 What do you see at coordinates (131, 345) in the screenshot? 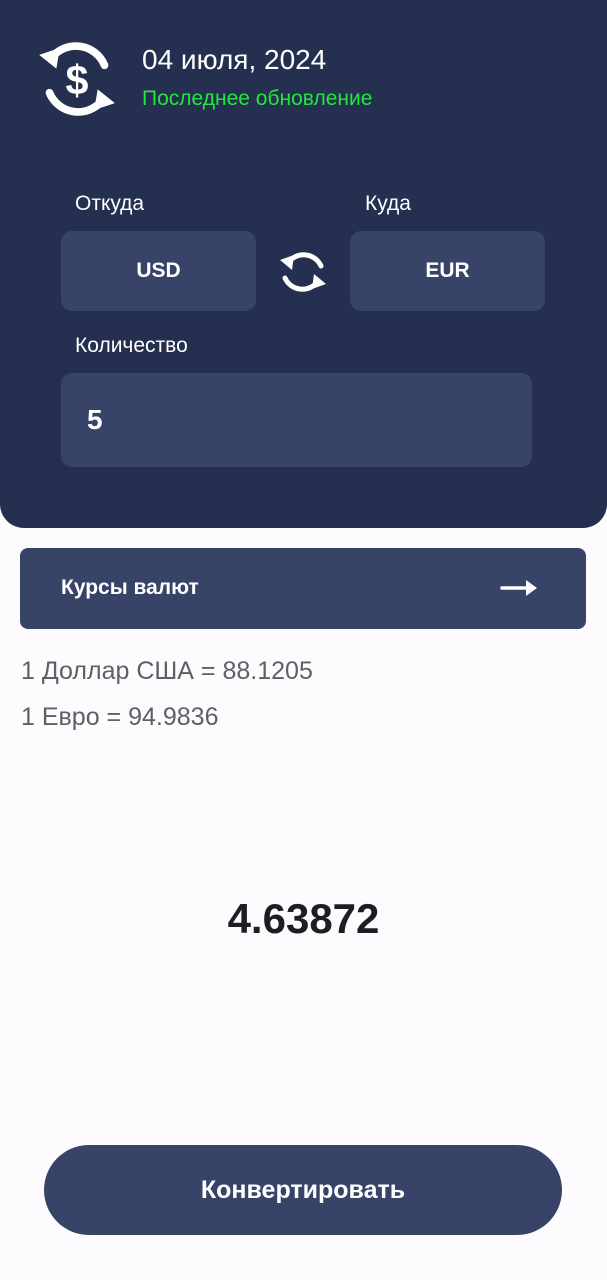
I see `amount-label: Количество` at bounding box center [131, 345].